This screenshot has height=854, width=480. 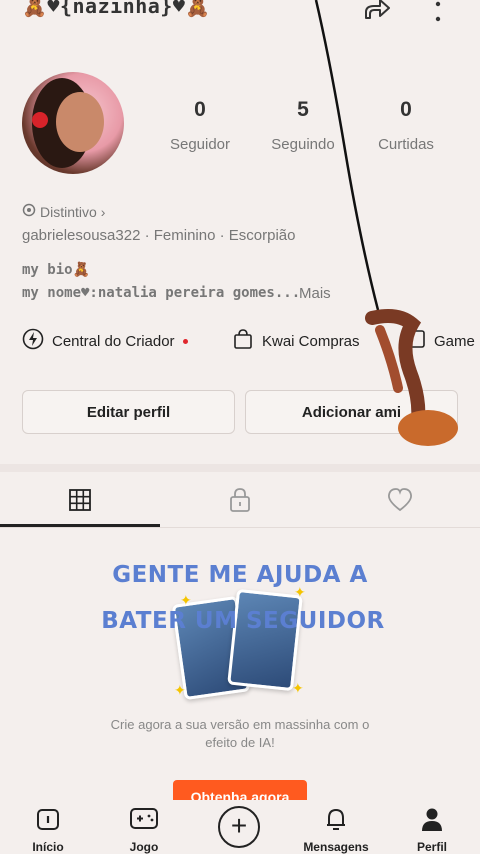 I want to click on nav-profile: Perfil, so click(x=432, y=830).